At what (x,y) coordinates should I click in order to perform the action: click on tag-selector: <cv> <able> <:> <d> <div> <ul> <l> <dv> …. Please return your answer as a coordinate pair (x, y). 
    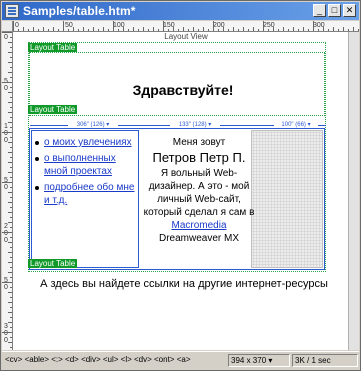
    Looking at the image, I should click on (98, 359).